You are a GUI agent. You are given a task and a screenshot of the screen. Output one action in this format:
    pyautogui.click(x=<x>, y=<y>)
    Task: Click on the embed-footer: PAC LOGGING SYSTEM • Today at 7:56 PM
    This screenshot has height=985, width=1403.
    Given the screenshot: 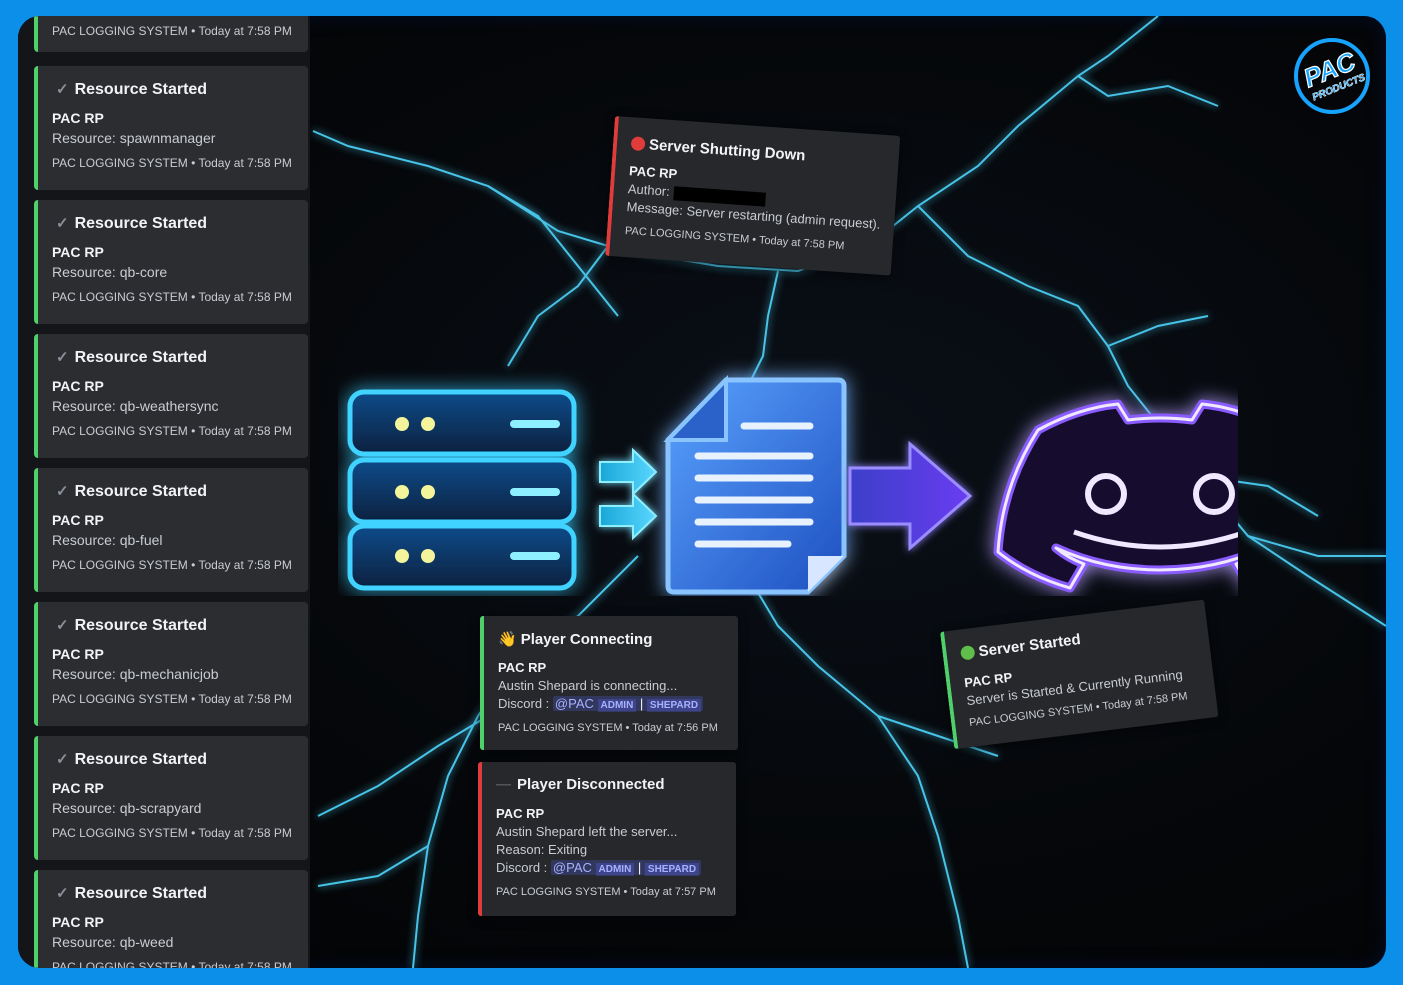 What is the action you would take?
    pyautogui.click(x=608, y=728)
    